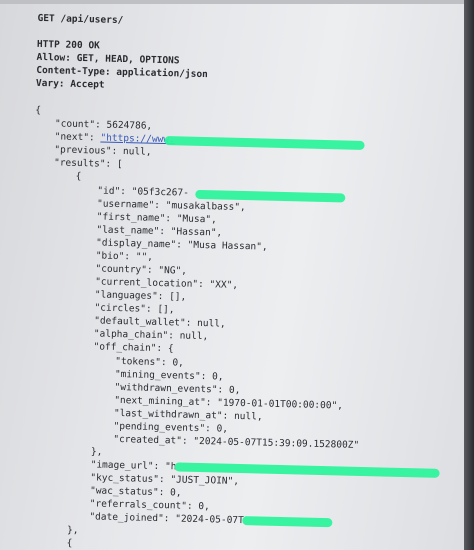 The height and width of the screenshot is (550, 474). What do you see at coordinates (96, 452) in the screenshot?
I see `off-chain-close: },` at bounding box center [96, 452].